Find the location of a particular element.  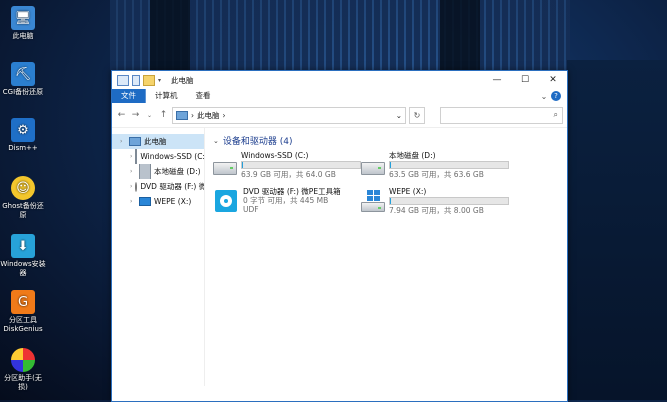

folder-icon is located at coordinates (149, 80).